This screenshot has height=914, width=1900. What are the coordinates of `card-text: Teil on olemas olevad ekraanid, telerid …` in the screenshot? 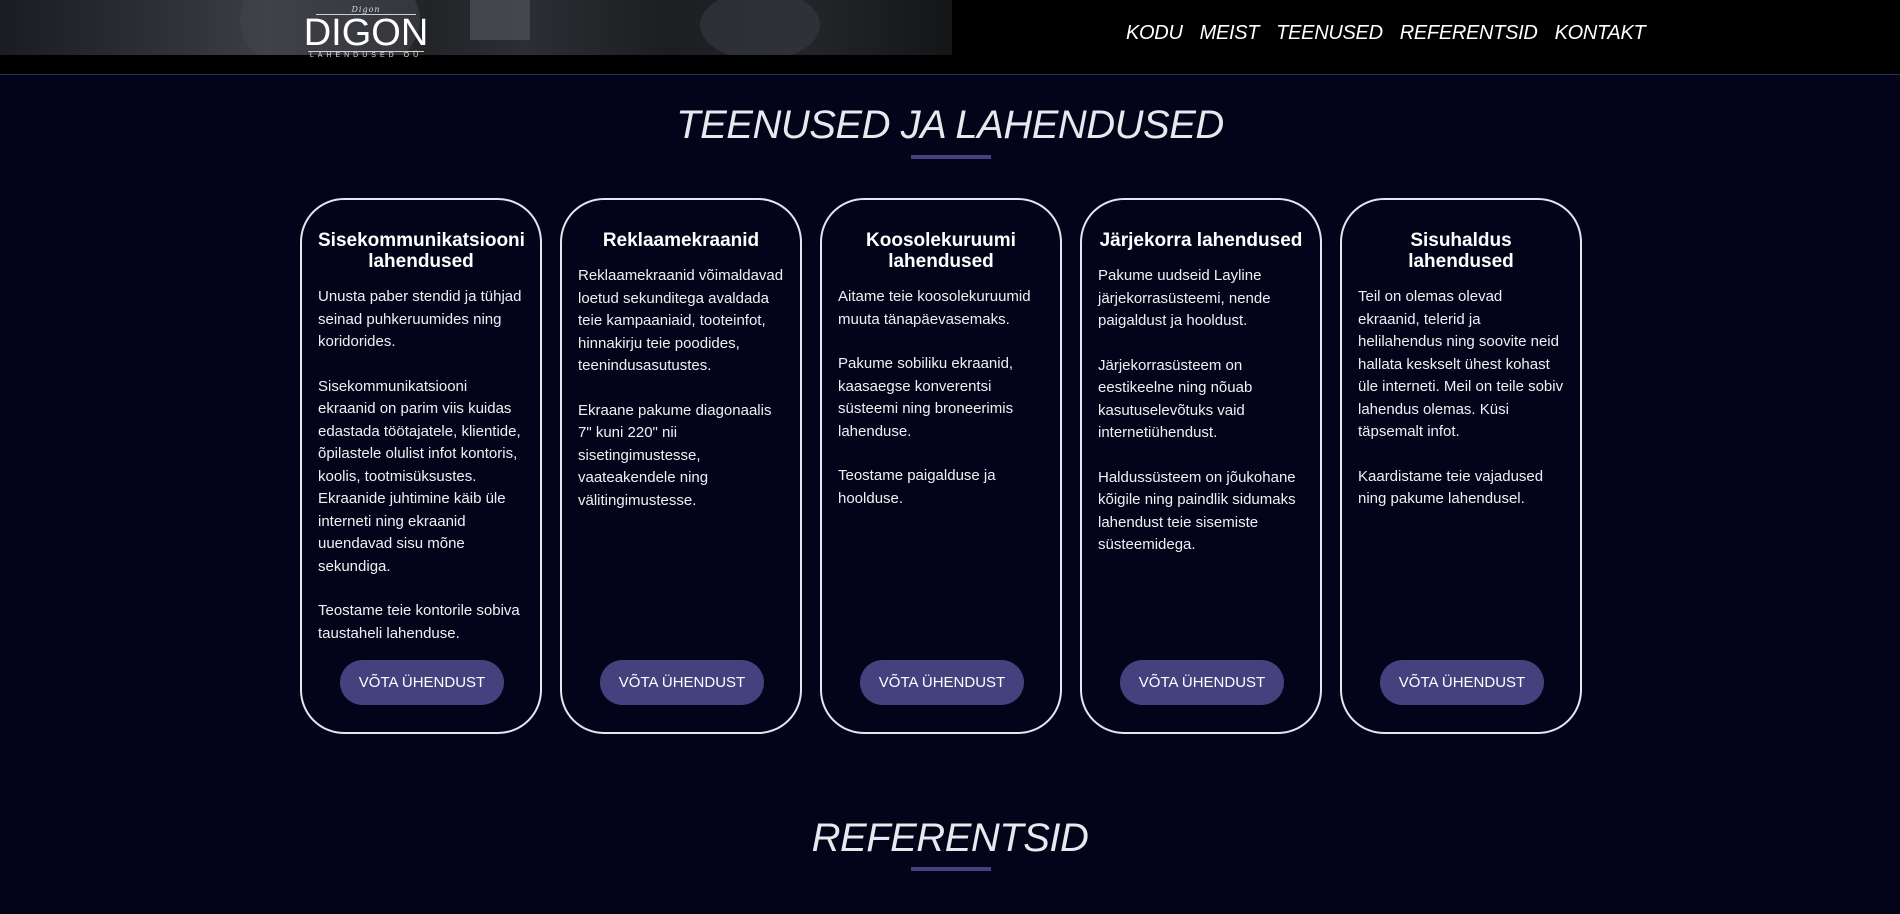 It's located at (1461, 364).